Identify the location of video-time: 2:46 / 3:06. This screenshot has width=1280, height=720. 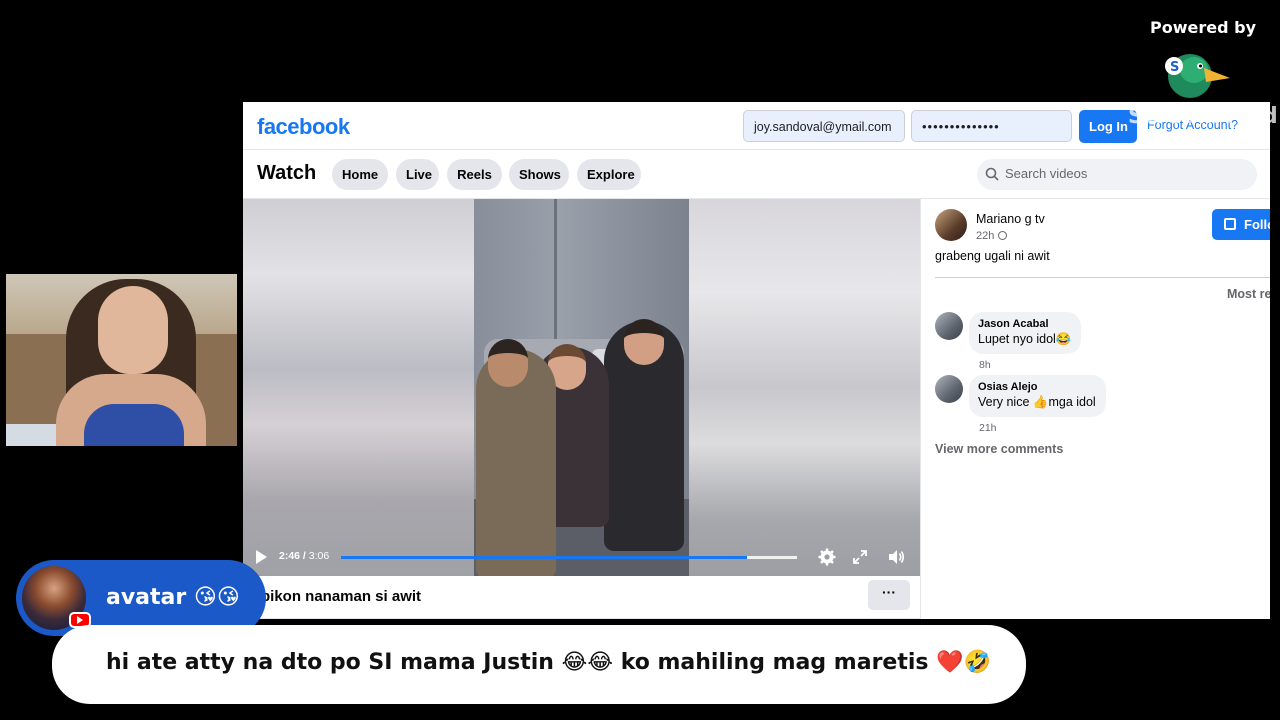
(304, 556).